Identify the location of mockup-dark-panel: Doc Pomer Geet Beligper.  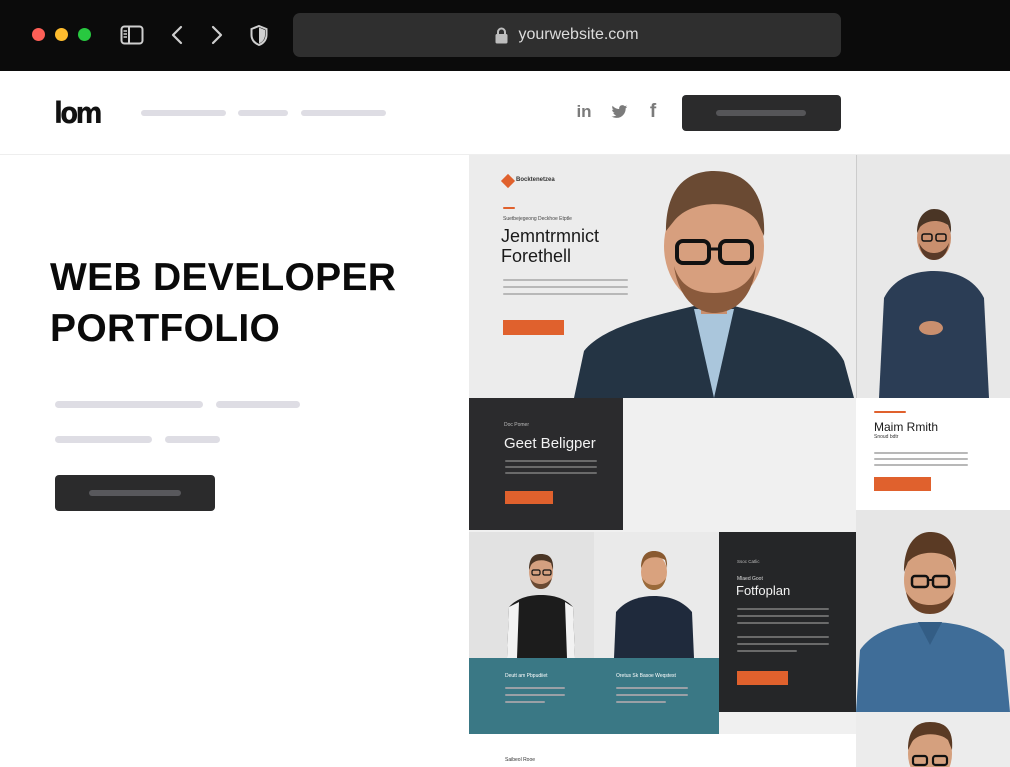
(546, 464).